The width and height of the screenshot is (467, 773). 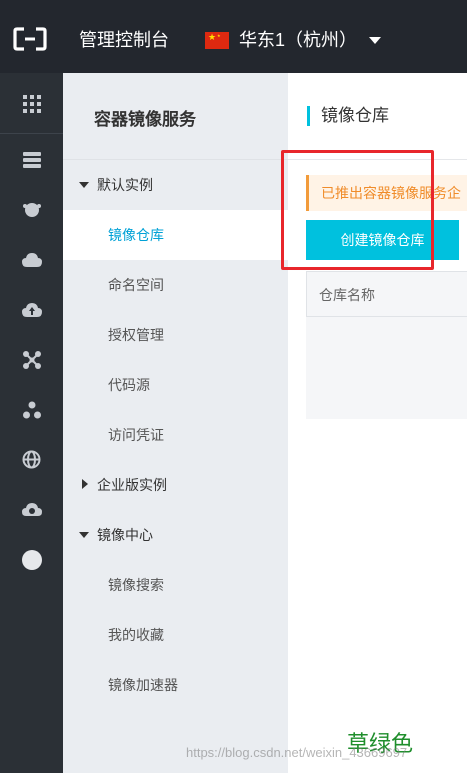 What do you see at coordinates (175, 285) in the screenshot?
I see `nav-item-namespaces: 命名空间` at bounding box center [175, 285].